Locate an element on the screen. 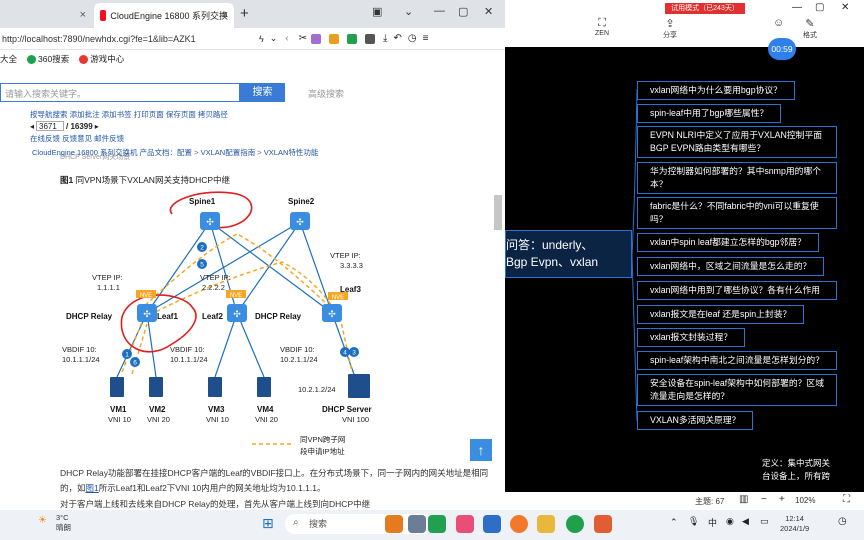 The height and width of the screenshot is (540, 864). cut-icon: ✂ is located at coordinates (303, 38).